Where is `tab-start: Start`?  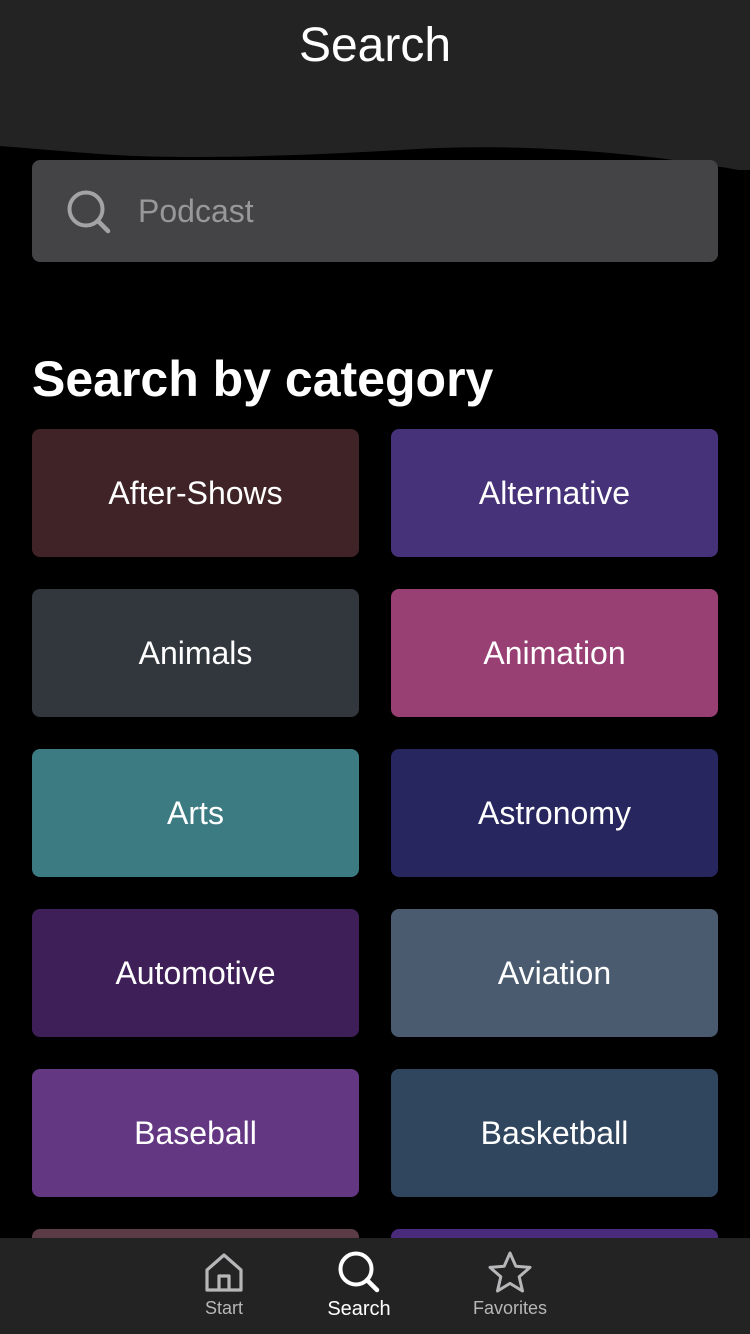 tab-start: Start is located at coordinates (224, 1286).